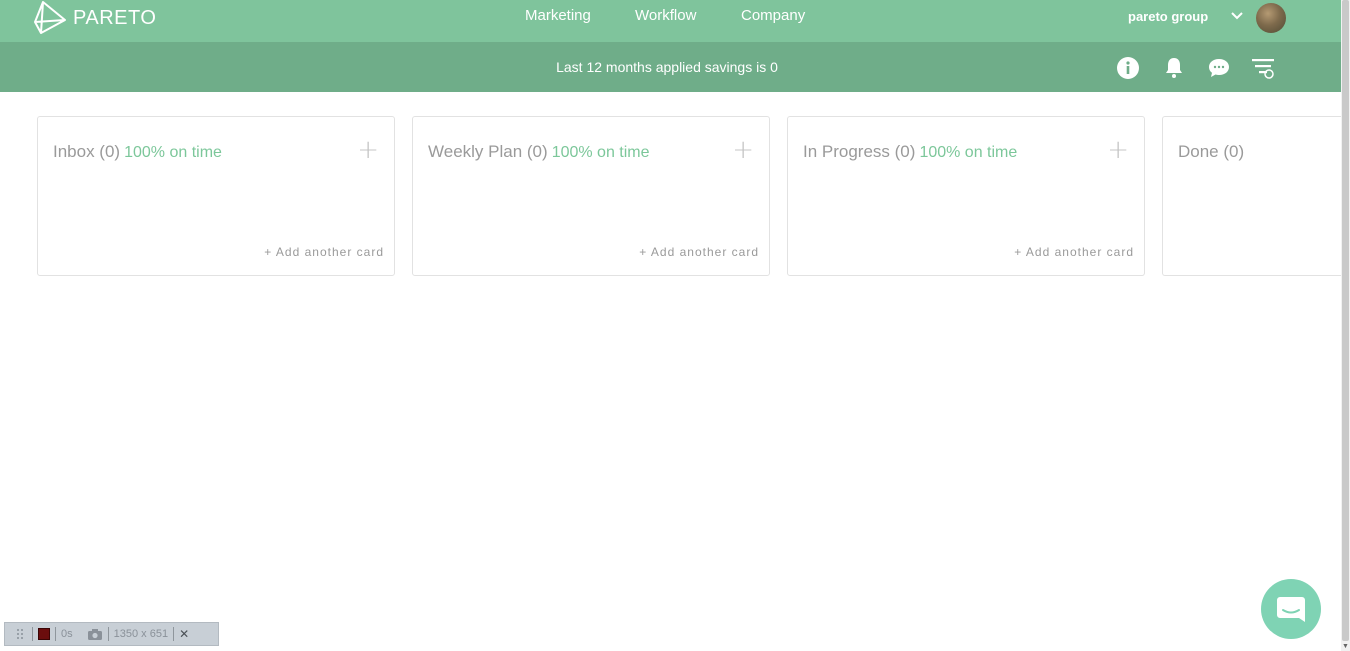 Image resolution: width=1350 pixels, height=651 pixels. I want to click on recording-resolution: 1350 x 651, so click(141, 634).